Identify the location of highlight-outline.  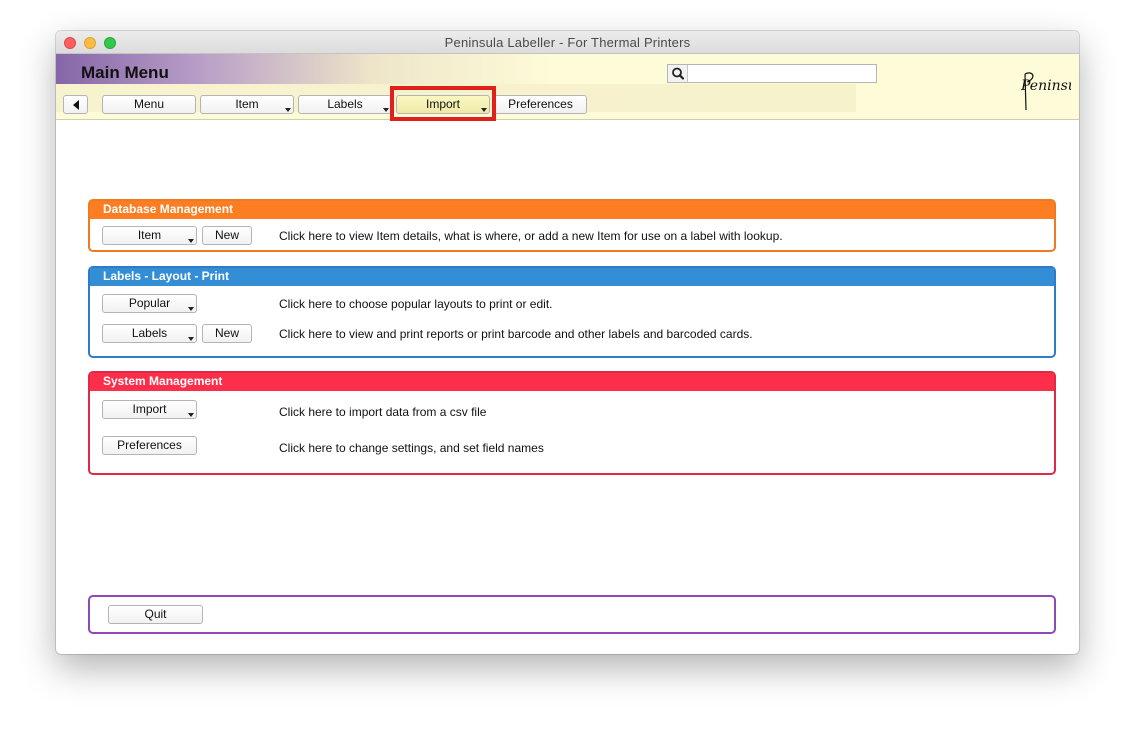
(443, 103).